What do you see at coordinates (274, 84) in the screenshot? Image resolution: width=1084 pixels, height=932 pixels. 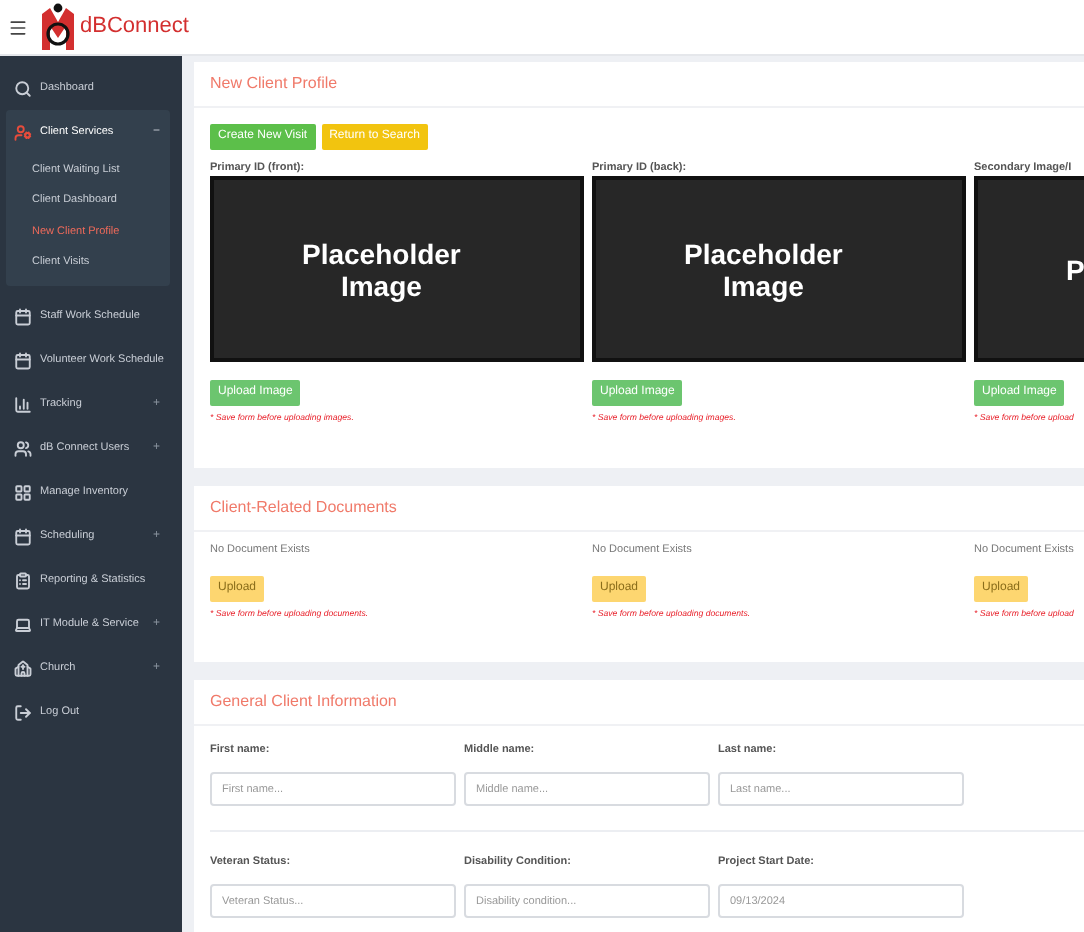 I see `card-title: New Client Profile` at bounding box center [274, 84].